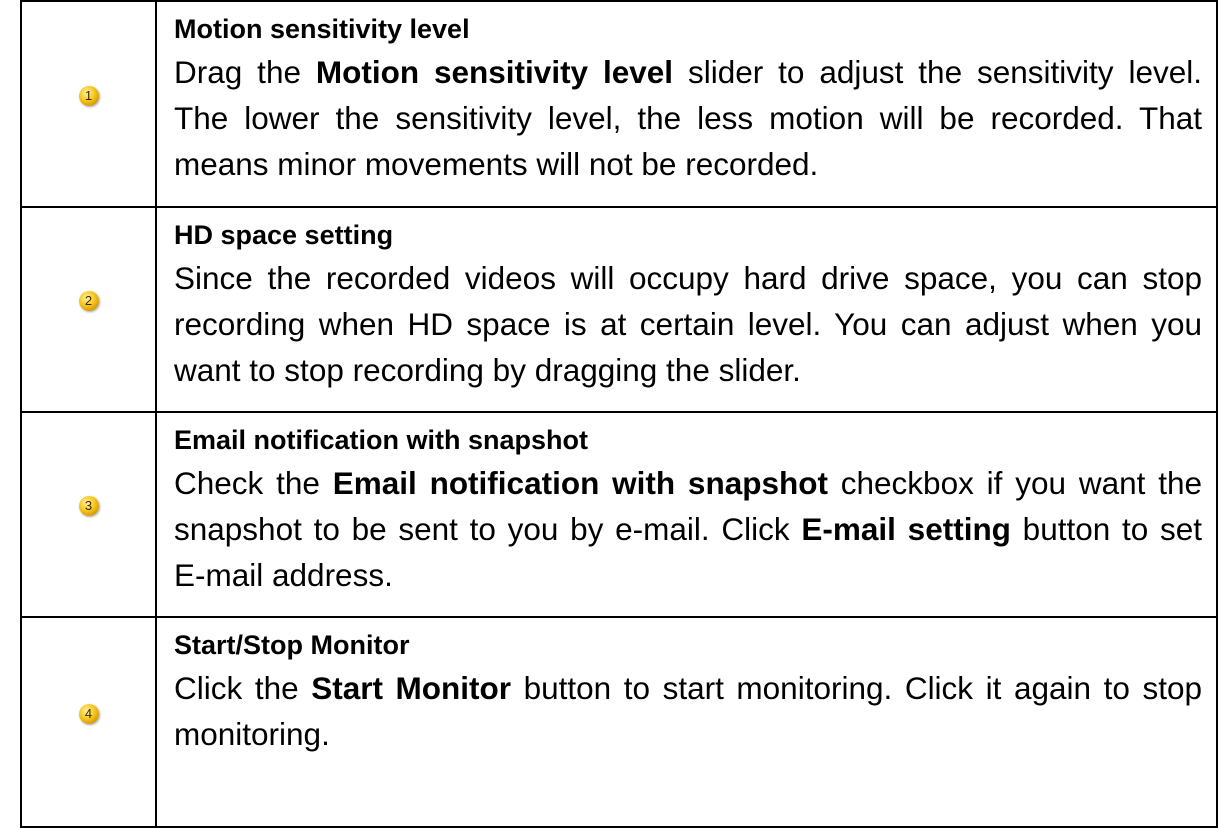 This screenshot has width=1218, height=828. What do you see at coordinates (906, 529) in the screenshot?
I see `bold-term: E-mail setting` at bounding box center [906, 529].